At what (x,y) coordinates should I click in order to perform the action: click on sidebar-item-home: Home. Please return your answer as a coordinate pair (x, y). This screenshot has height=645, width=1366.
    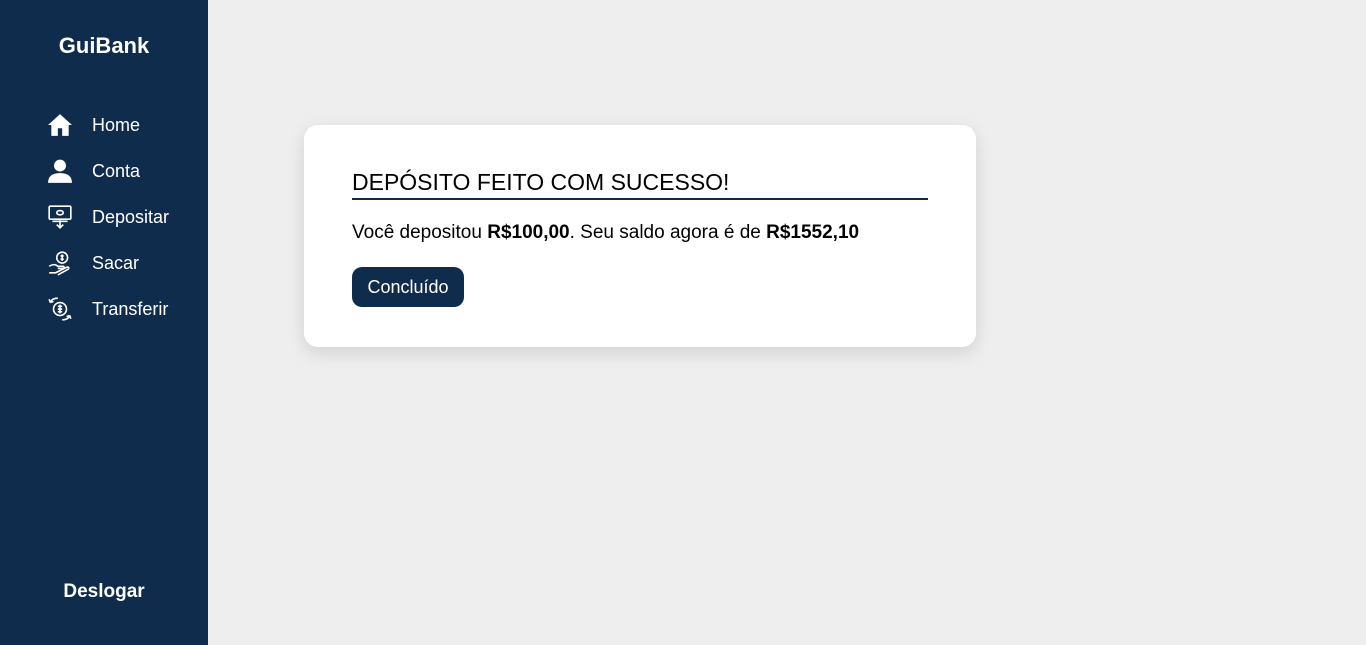
    Looking at the image, I should click on (107, 125).